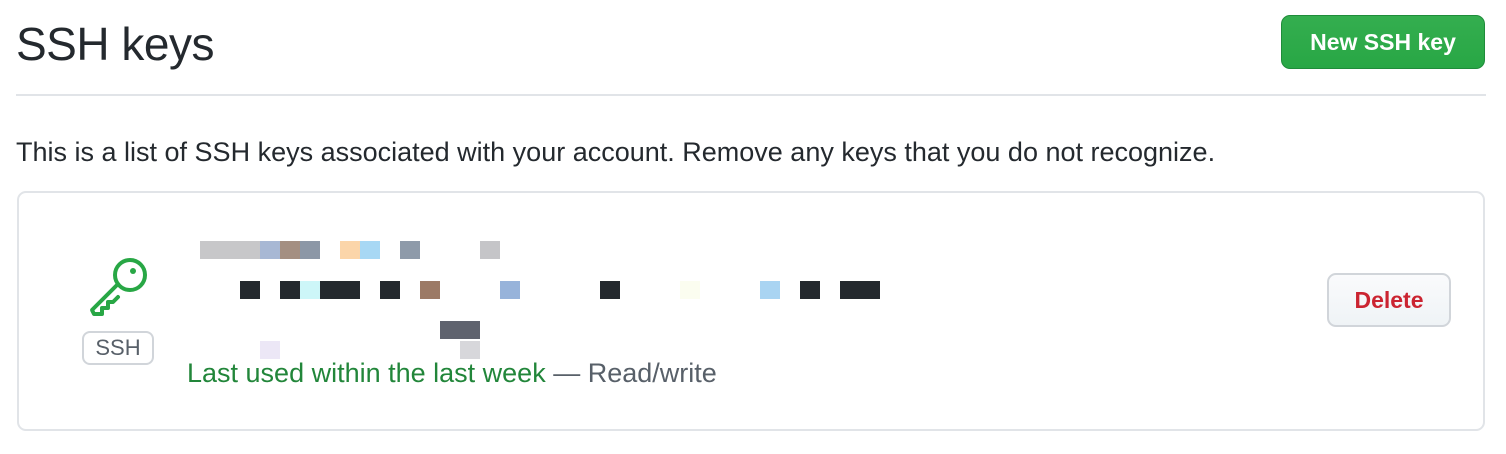  What do you see at coordinates (751, 95) in the screenshot?
I see `header-divider` at bounding box center [751, 95].